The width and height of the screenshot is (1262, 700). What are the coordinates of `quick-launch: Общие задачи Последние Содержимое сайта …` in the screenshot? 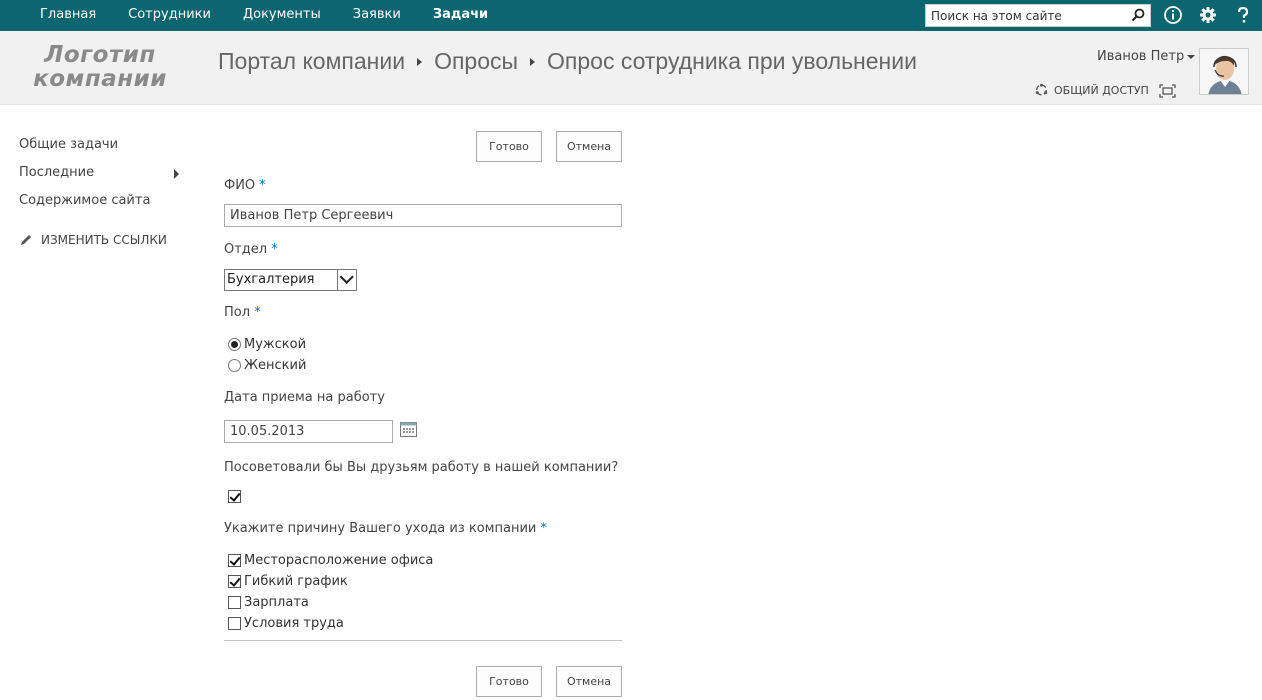 It's located at (104, 192).